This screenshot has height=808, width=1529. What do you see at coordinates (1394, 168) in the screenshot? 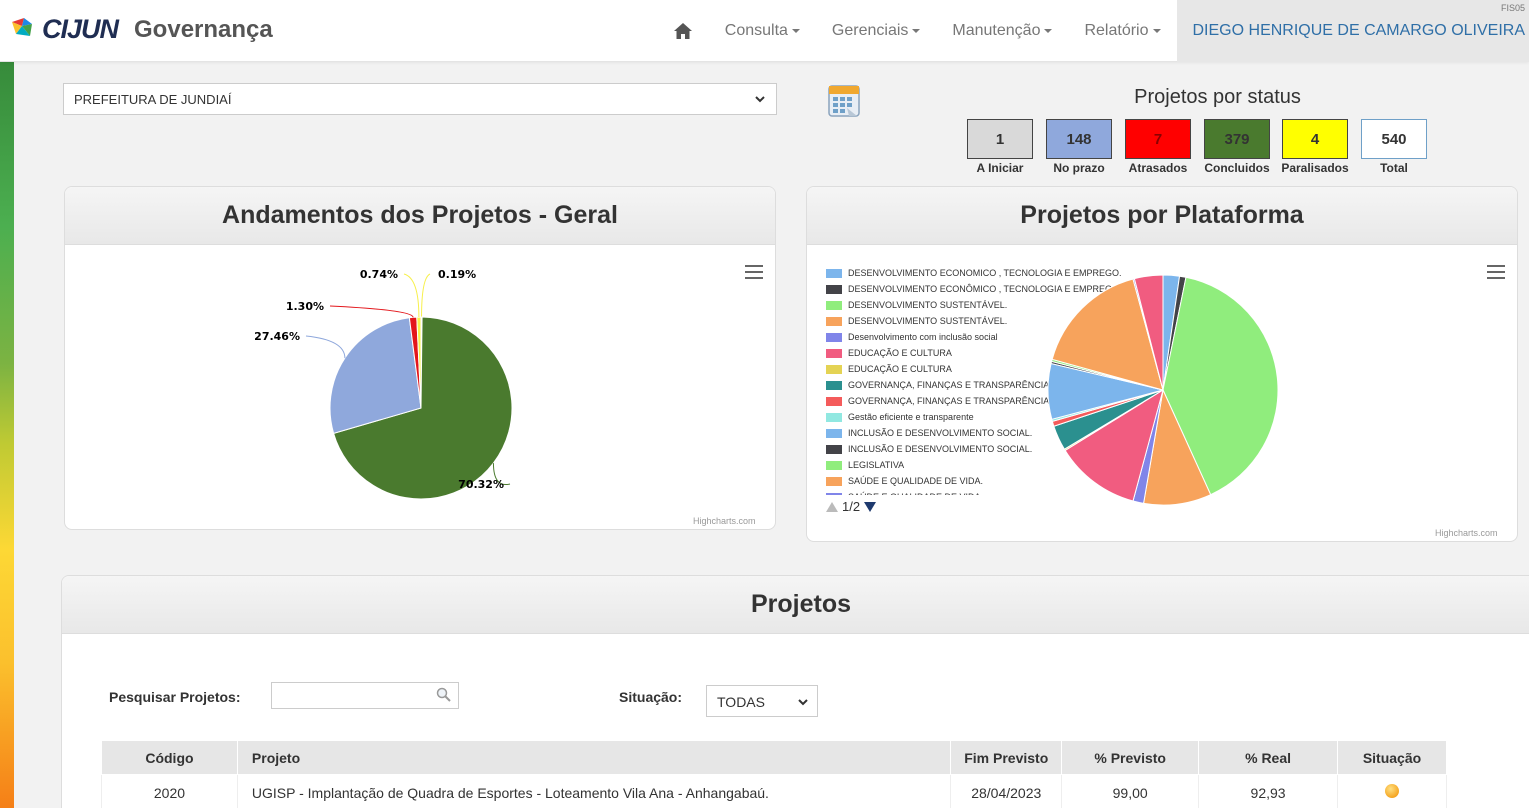
I see `status-label-5: Total` at bounding box center [1394, 168].